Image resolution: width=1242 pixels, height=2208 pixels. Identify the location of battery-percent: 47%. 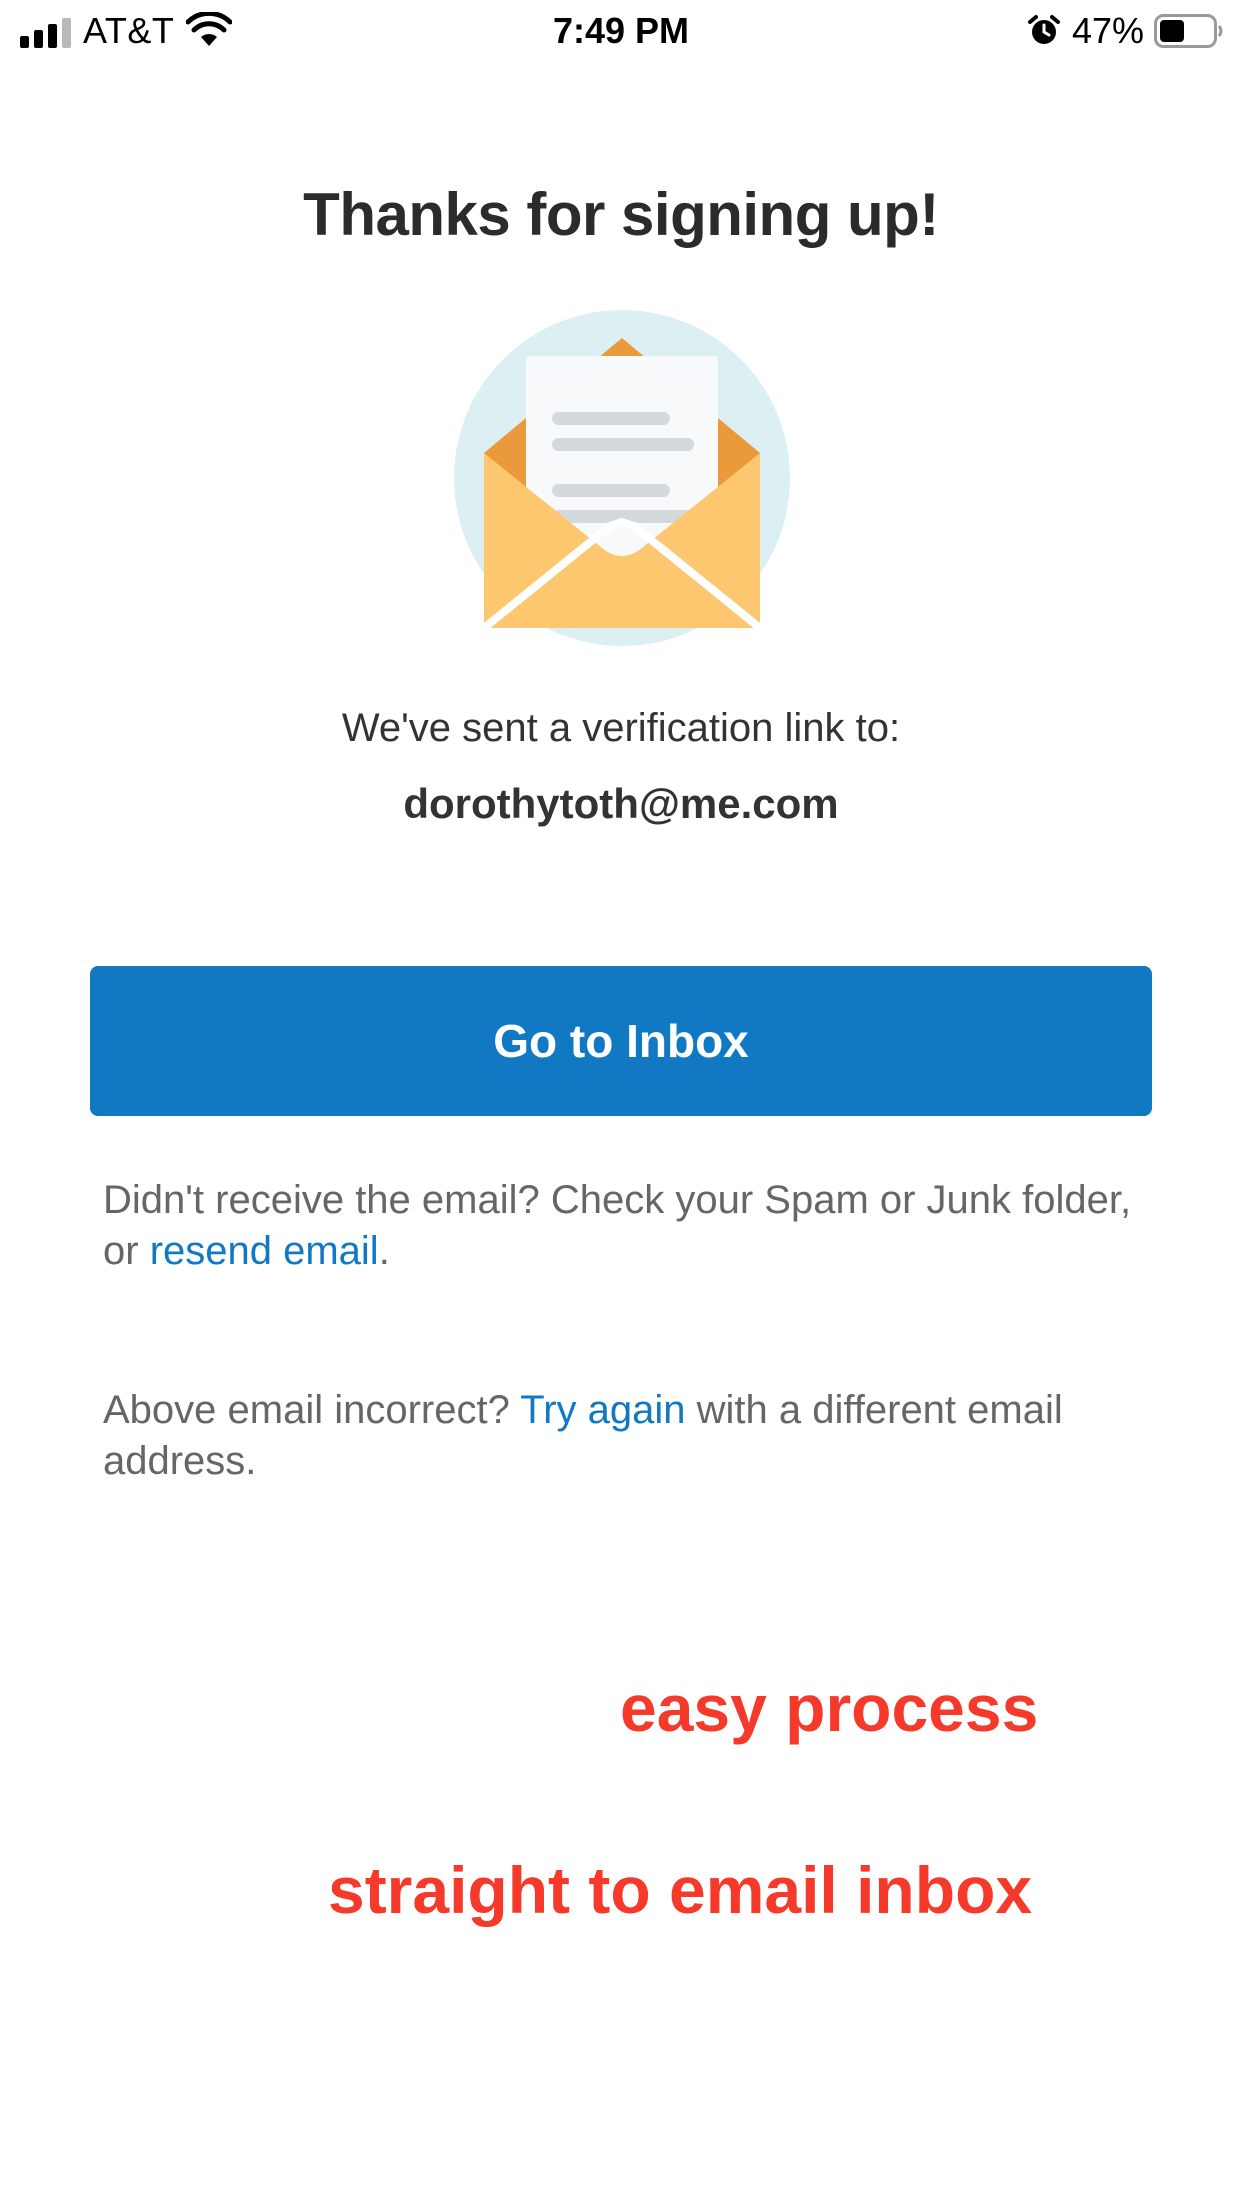
(1108, 30).